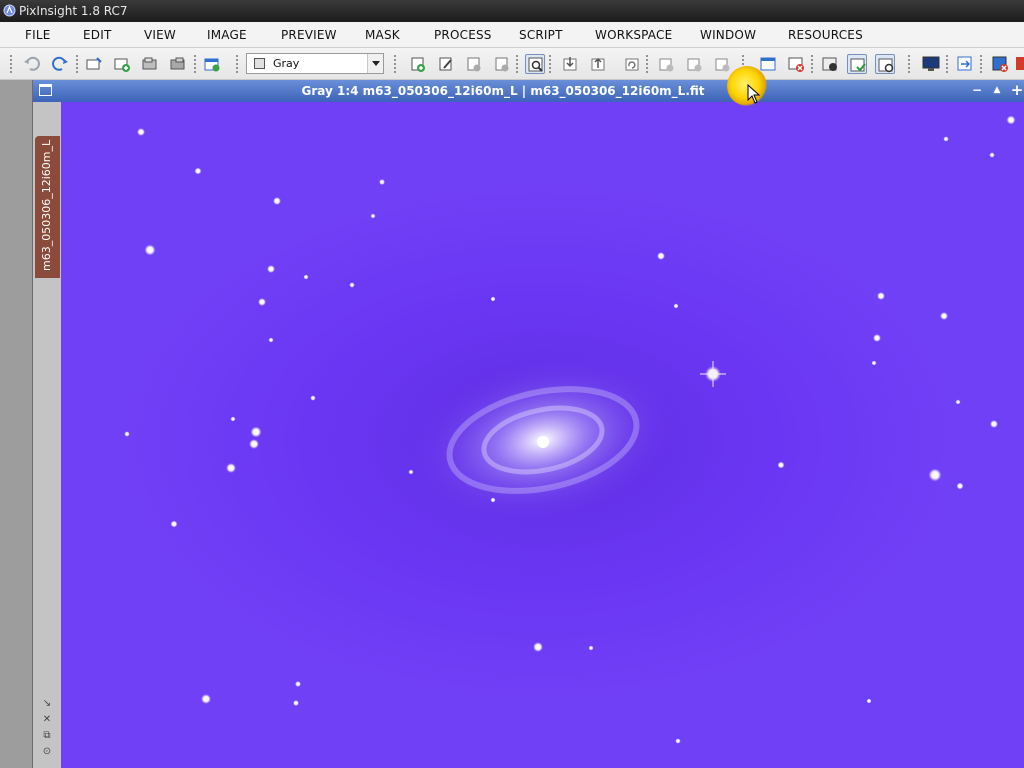 The image size is (1024, 768). What do you see at coordinates (16, 424) in the screenshot?
I see `workspace-left-rail` at bounding box center [16, 424].